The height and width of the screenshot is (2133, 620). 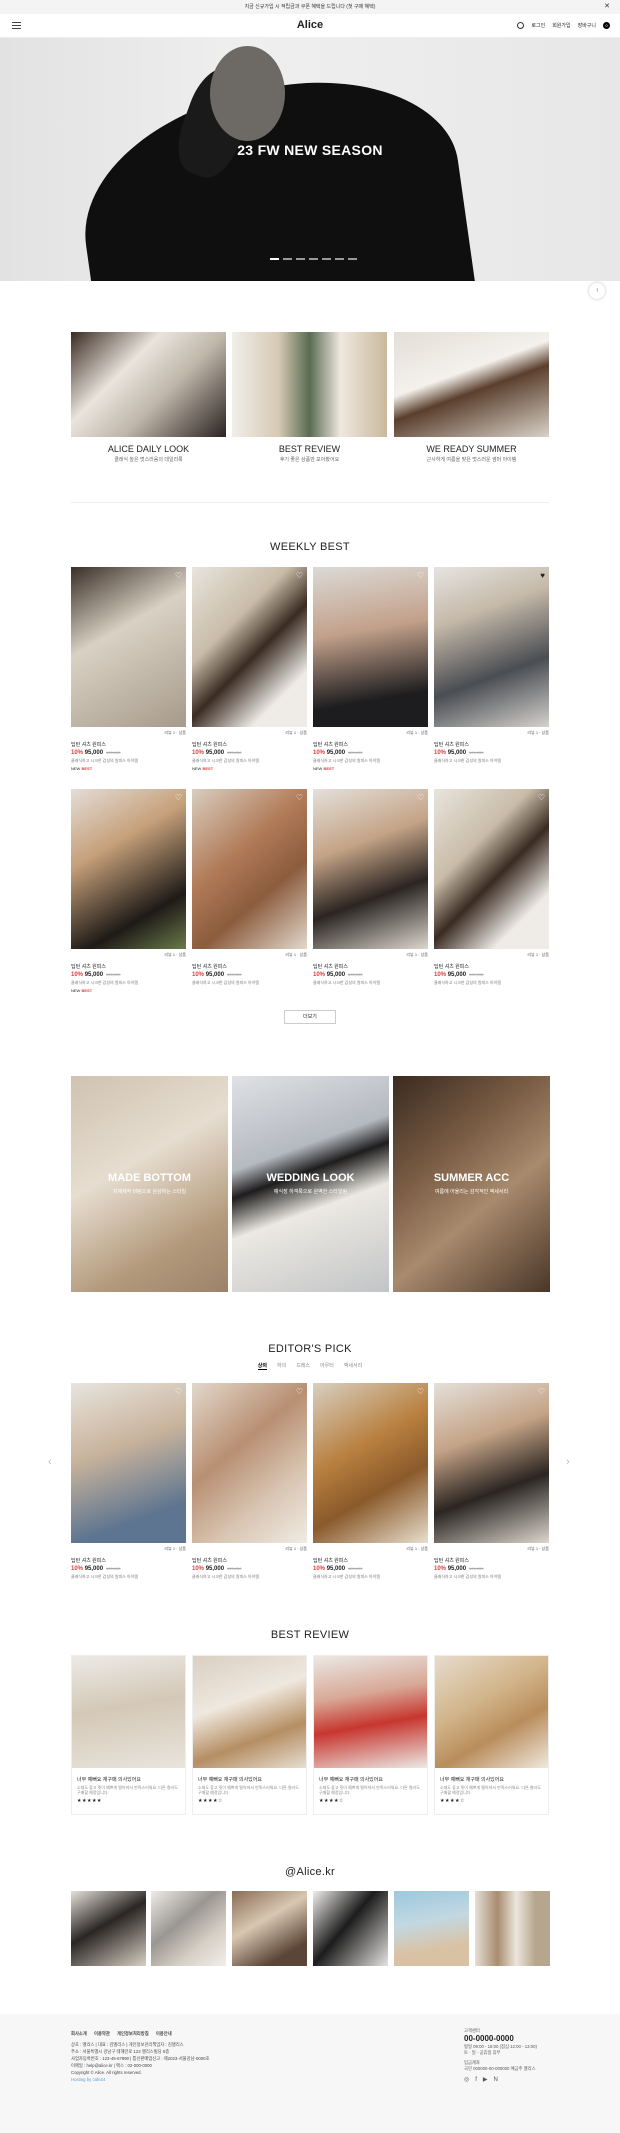 What do you see at coordinates (262, 1366) in the screenshot?
I see `tab-top: 상의` at bounding box center [262, 1366].